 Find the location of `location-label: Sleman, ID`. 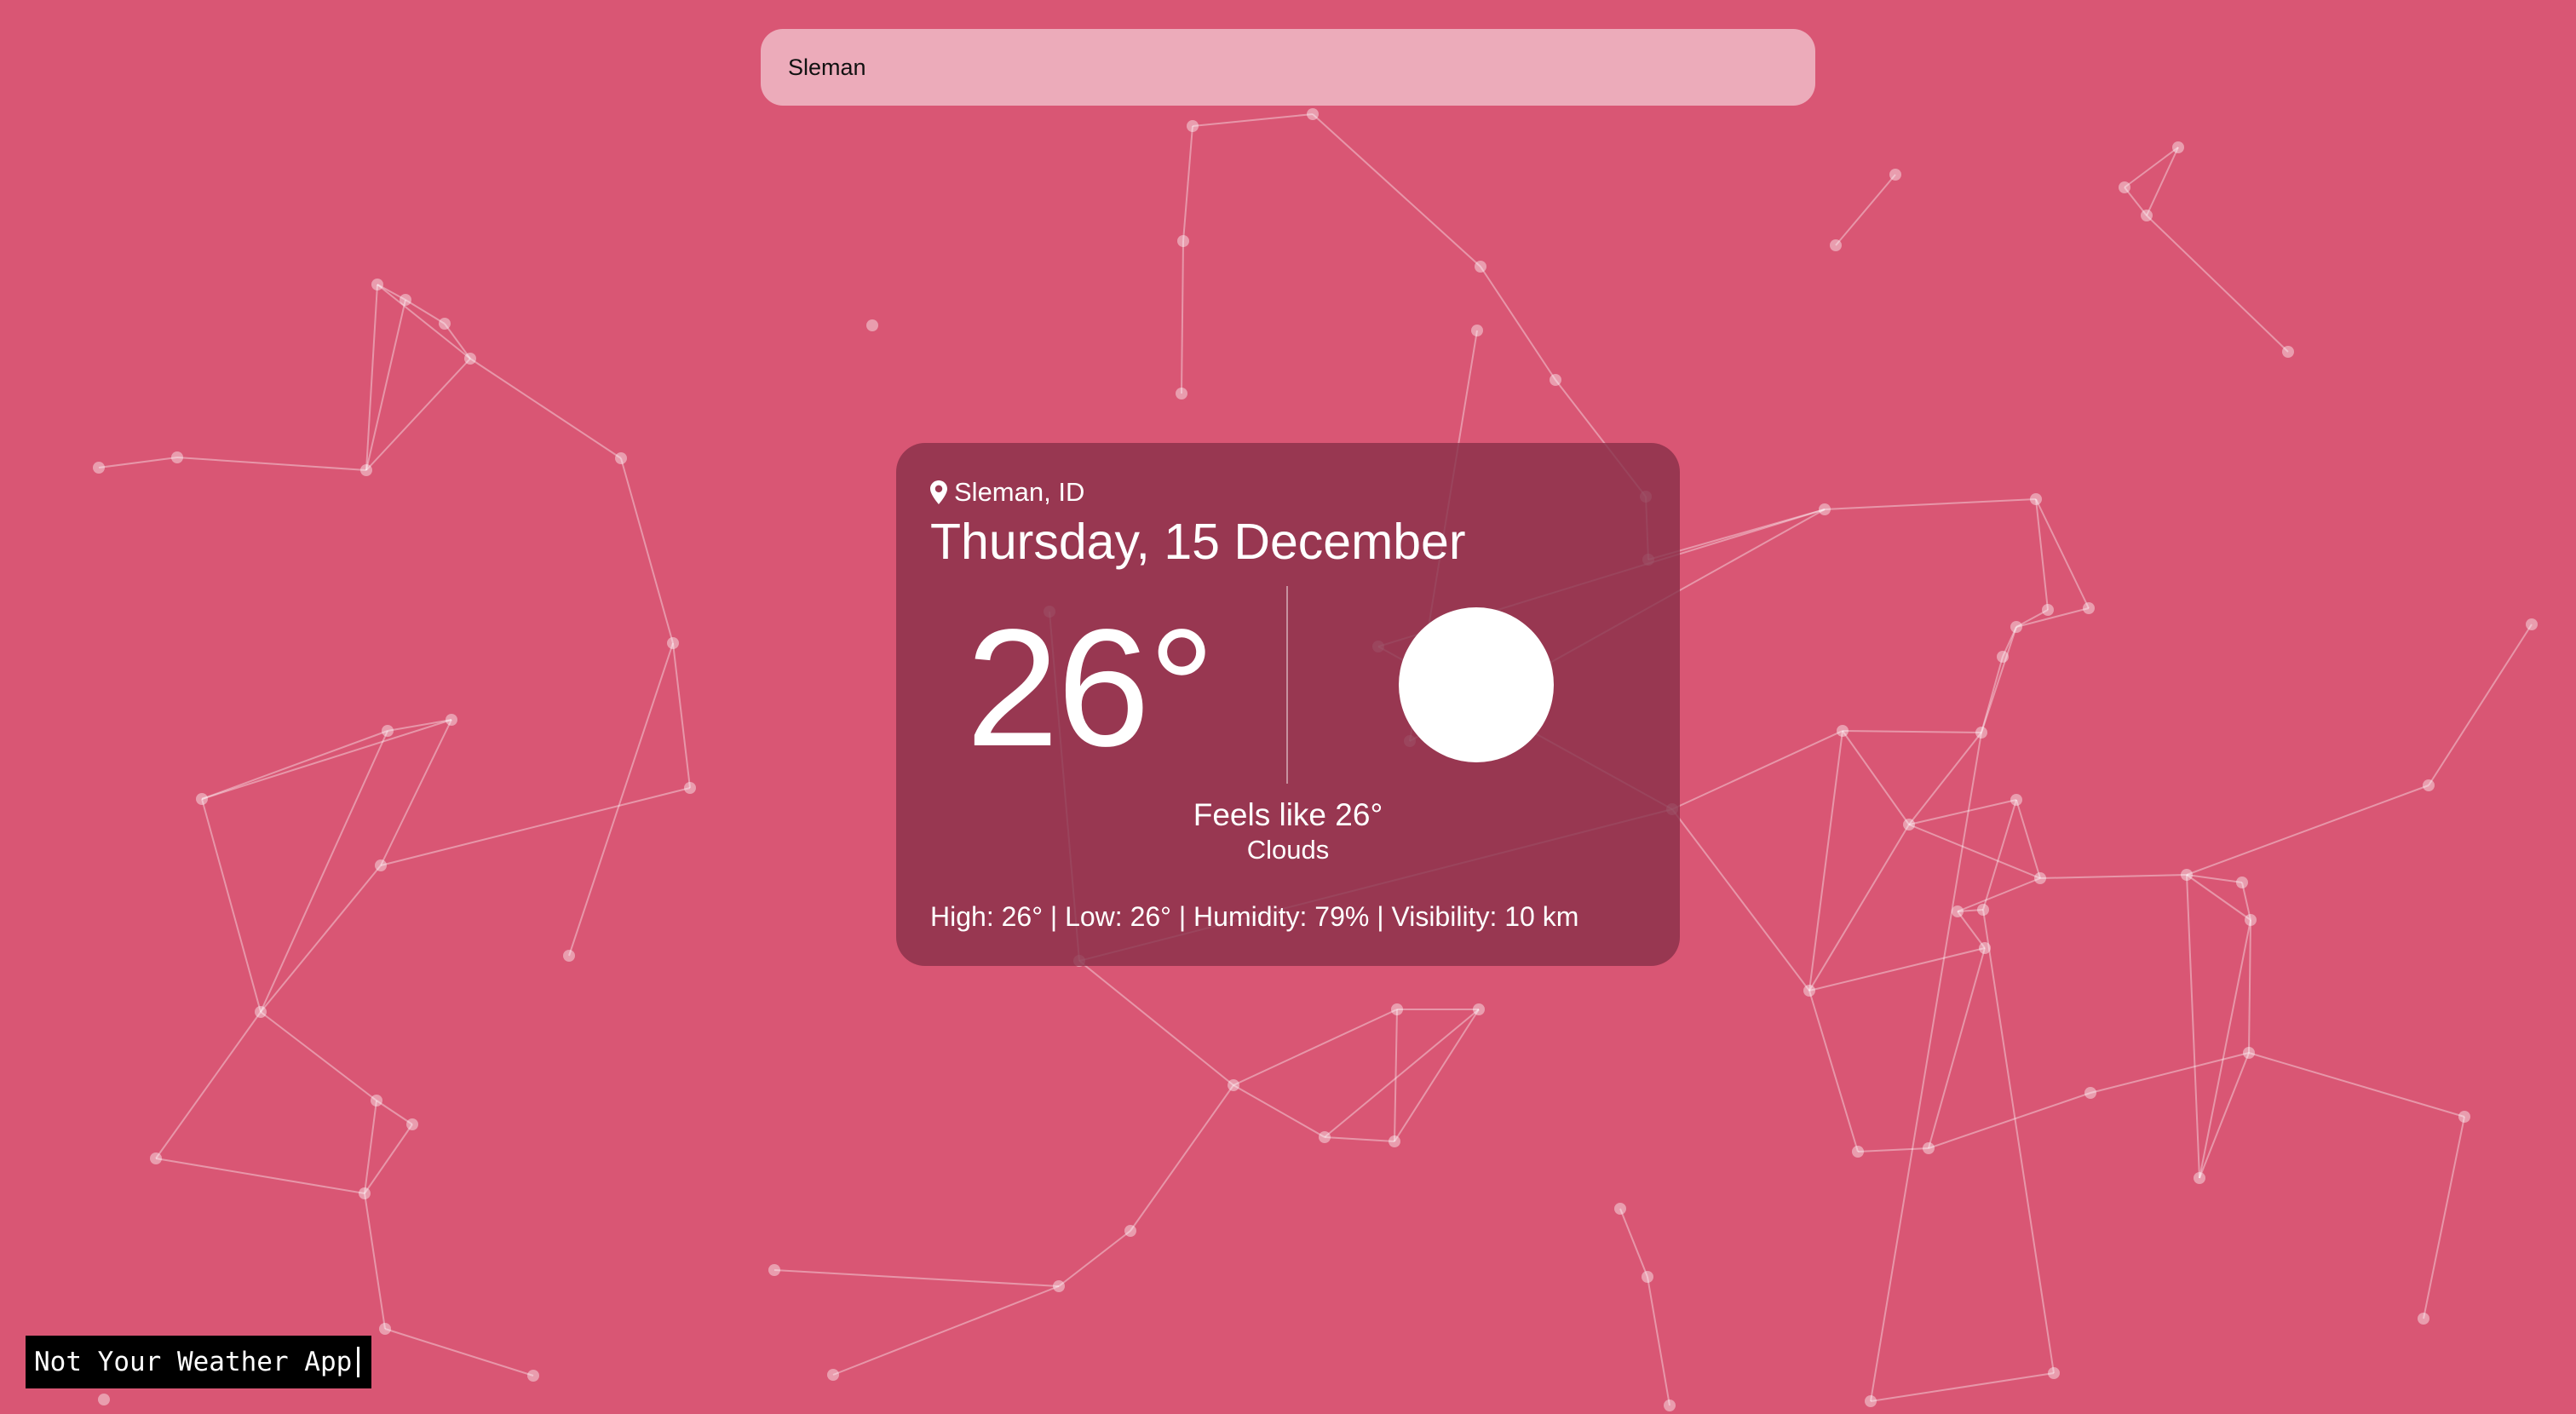

location-label: Sleman, ID is located at coordinates (1019, 492).